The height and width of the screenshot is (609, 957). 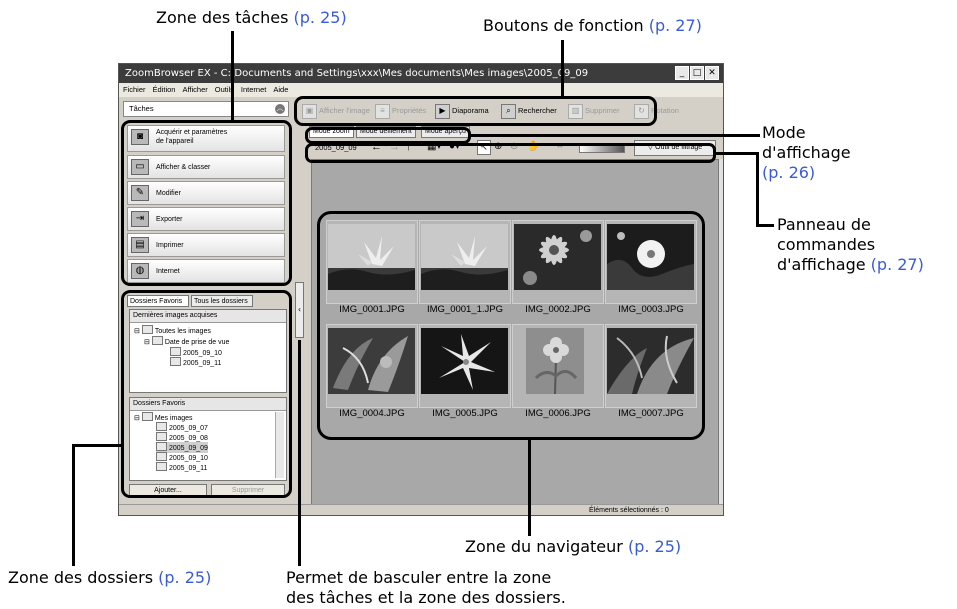 What do you see at coordinates (299, 310) in the screenshot?
I see `toggle-panel-button: ‹` at bounding box center [299, 310].